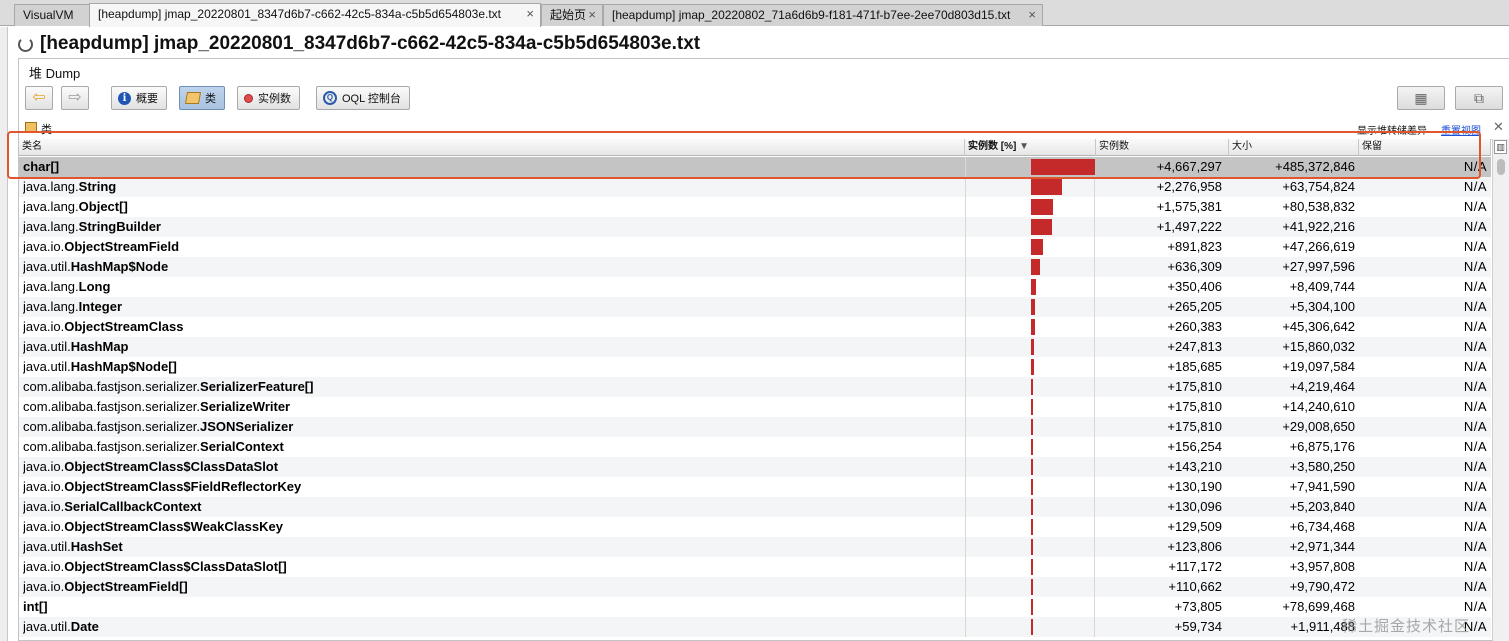  I want to click on table-row: java.lang.String +2,276,958 +63,754,824 N/A, so click(755, 187).